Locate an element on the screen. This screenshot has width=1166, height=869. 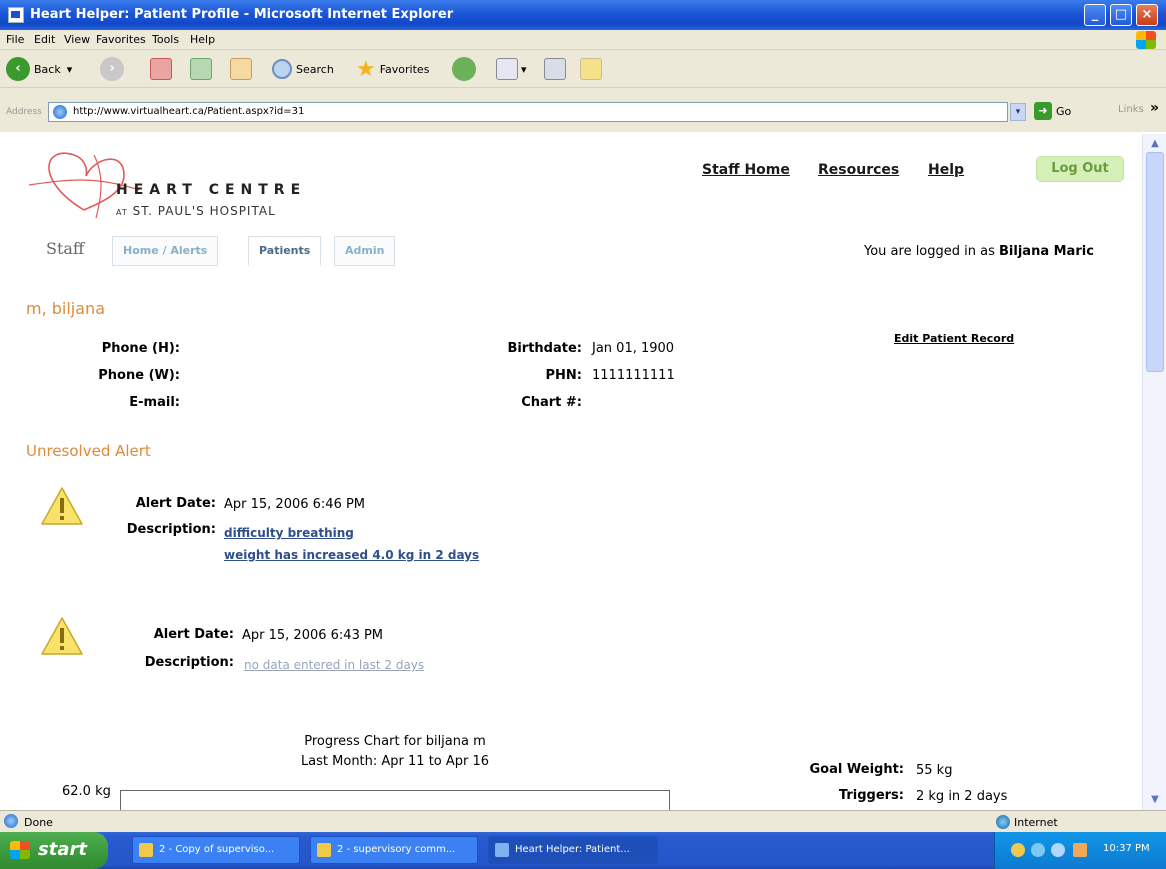
home-button is located at coordinates (241, 69).